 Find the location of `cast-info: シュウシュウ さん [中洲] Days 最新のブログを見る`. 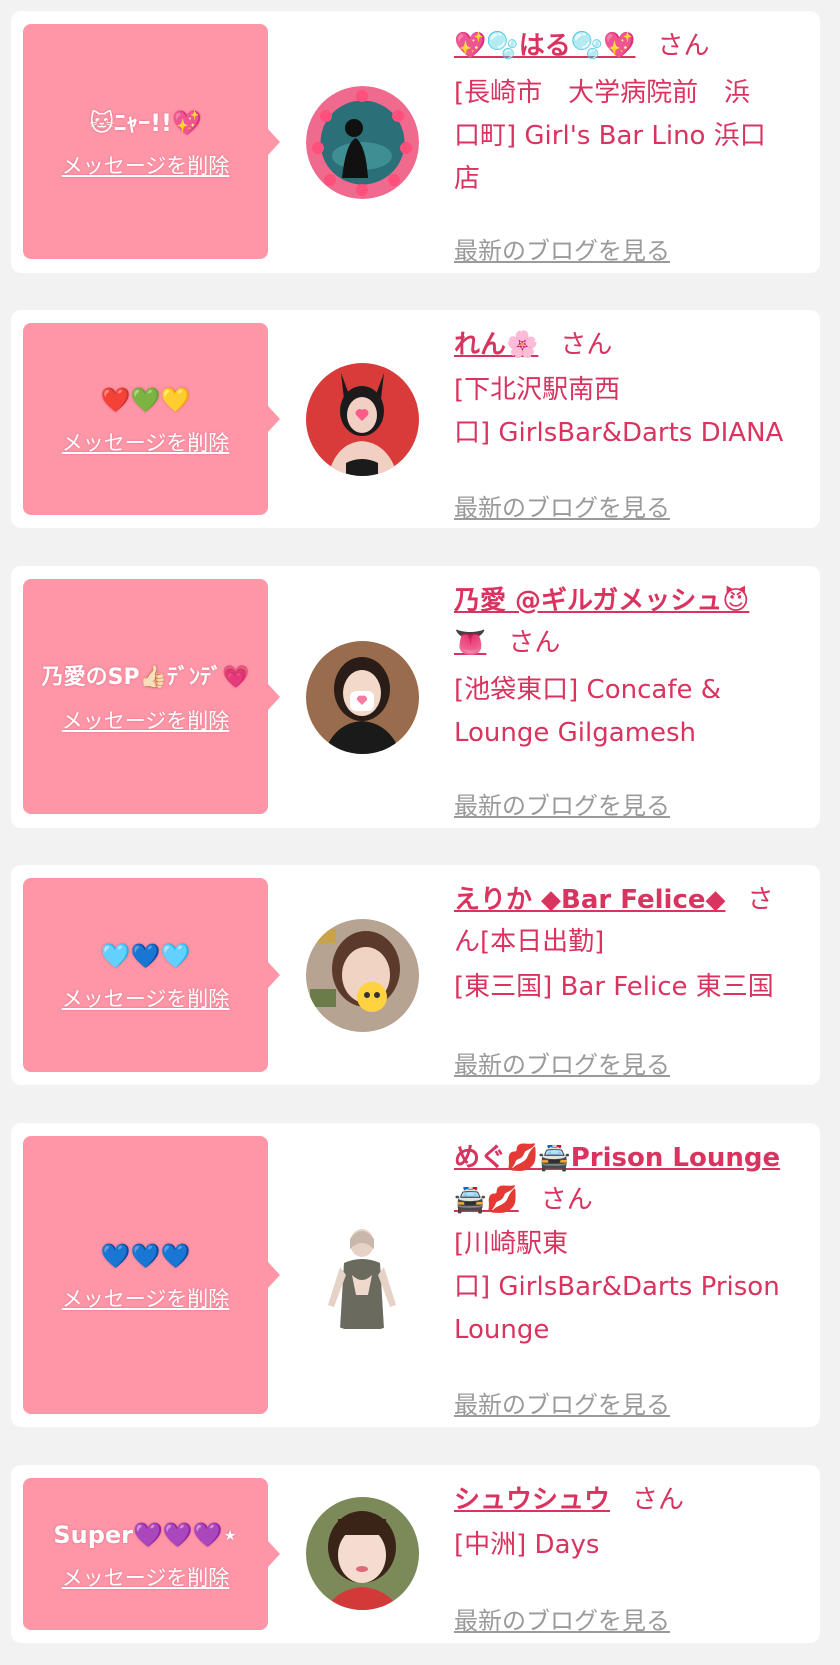

cast-info: シュウシュウ さん [中洲] Days 最新のブログを見る is located at coordinates (634, 1557).